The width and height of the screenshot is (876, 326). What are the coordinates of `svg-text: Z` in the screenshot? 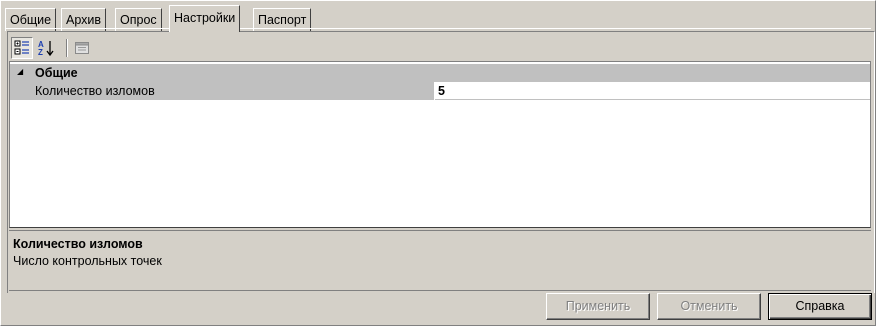 It's located at (40, 52).